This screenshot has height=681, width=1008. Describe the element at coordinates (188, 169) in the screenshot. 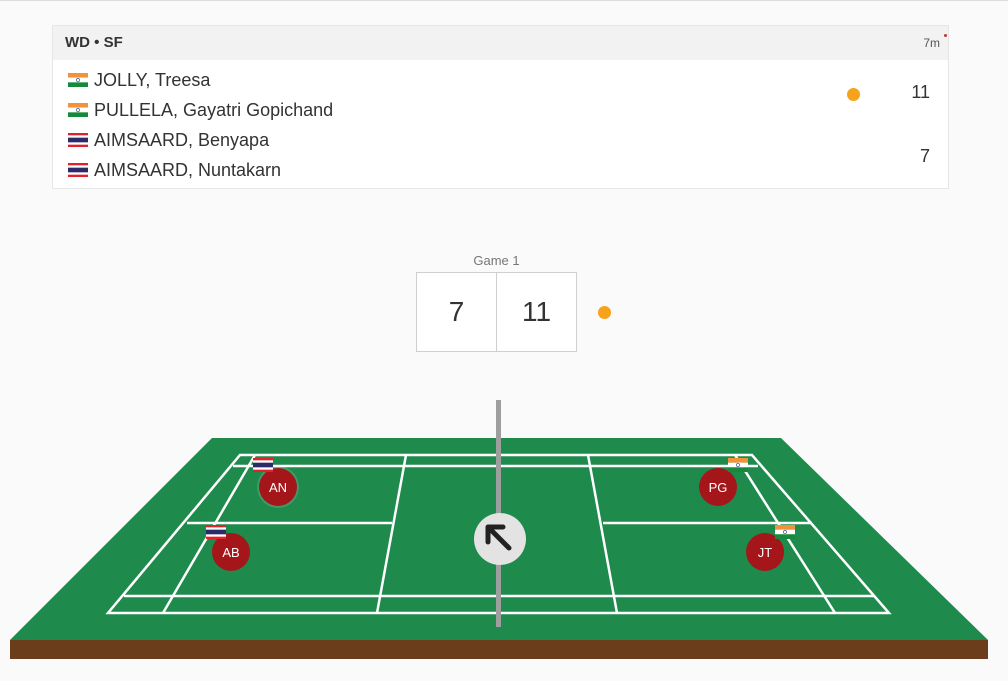

I see `player-name: AIMSAARD, Nuntakarn` at that location.